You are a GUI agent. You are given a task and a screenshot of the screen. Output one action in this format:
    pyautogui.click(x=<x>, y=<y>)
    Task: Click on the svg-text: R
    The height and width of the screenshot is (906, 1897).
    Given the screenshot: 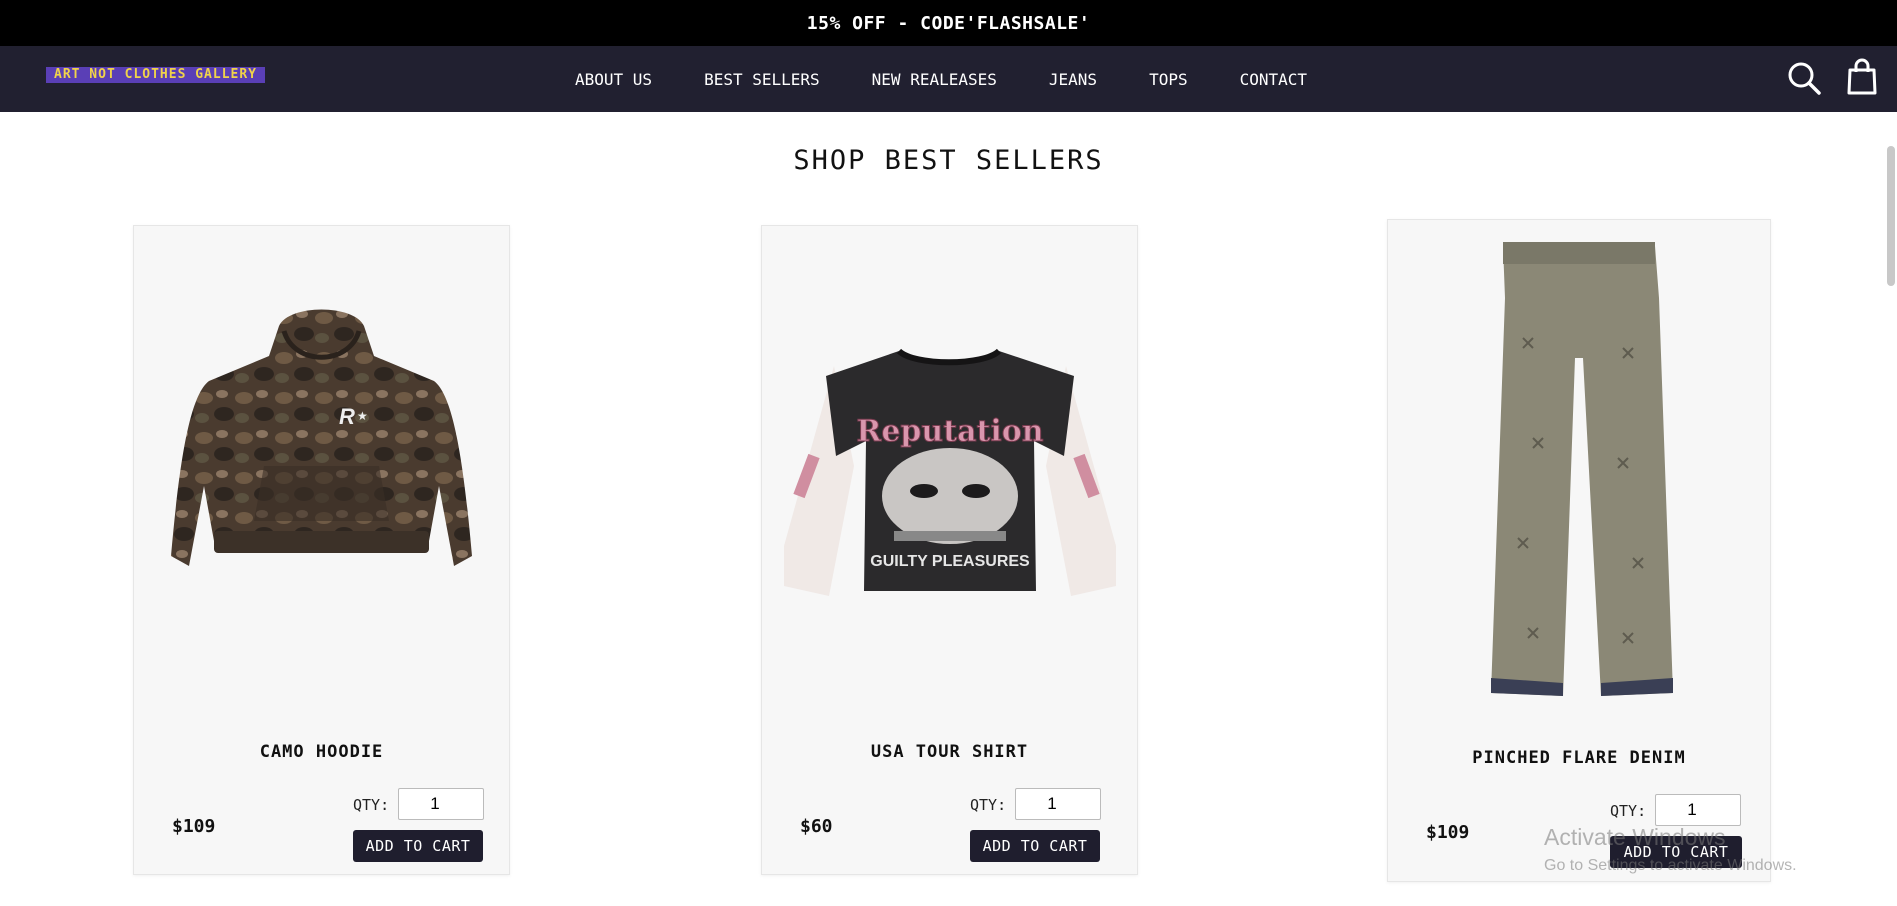 What is the action you would take?
    pyautogui.click(x=347, y=416)
    